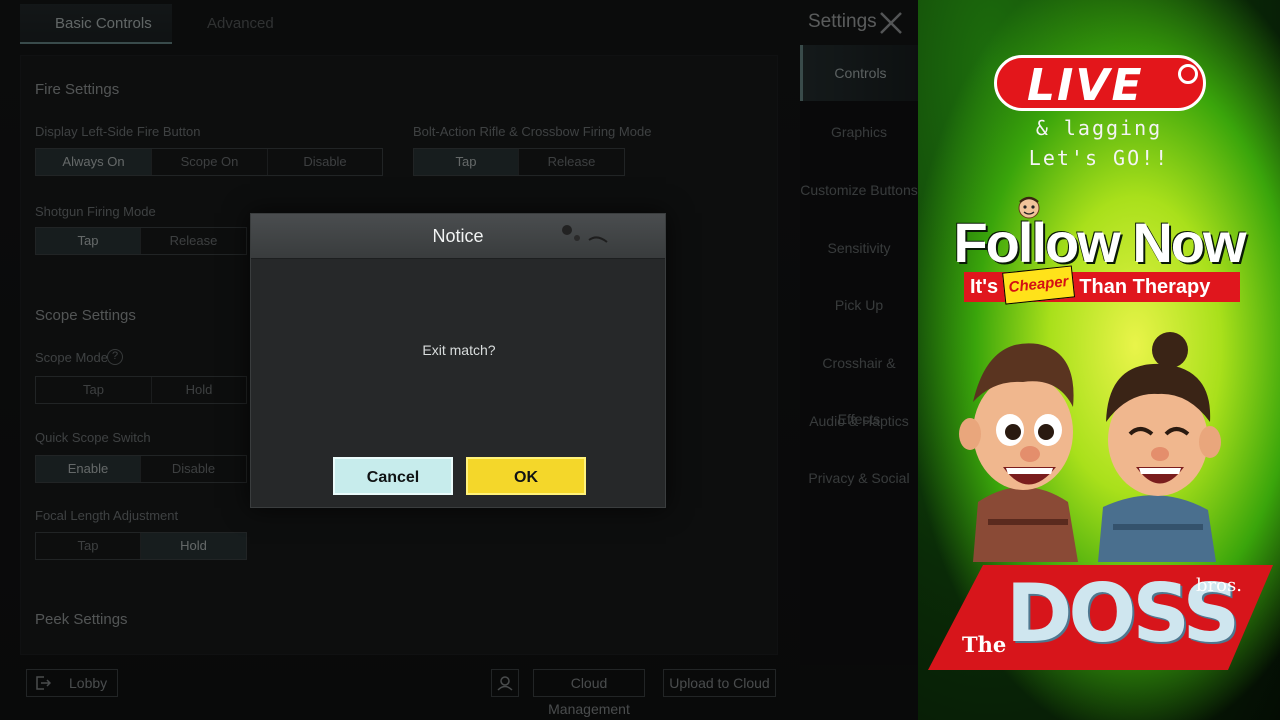  What do you see at coordinates (859, 248) in the screenshot?
I see `side-item-sensitivity: Sensitivity` at bounding box center [859, 248].